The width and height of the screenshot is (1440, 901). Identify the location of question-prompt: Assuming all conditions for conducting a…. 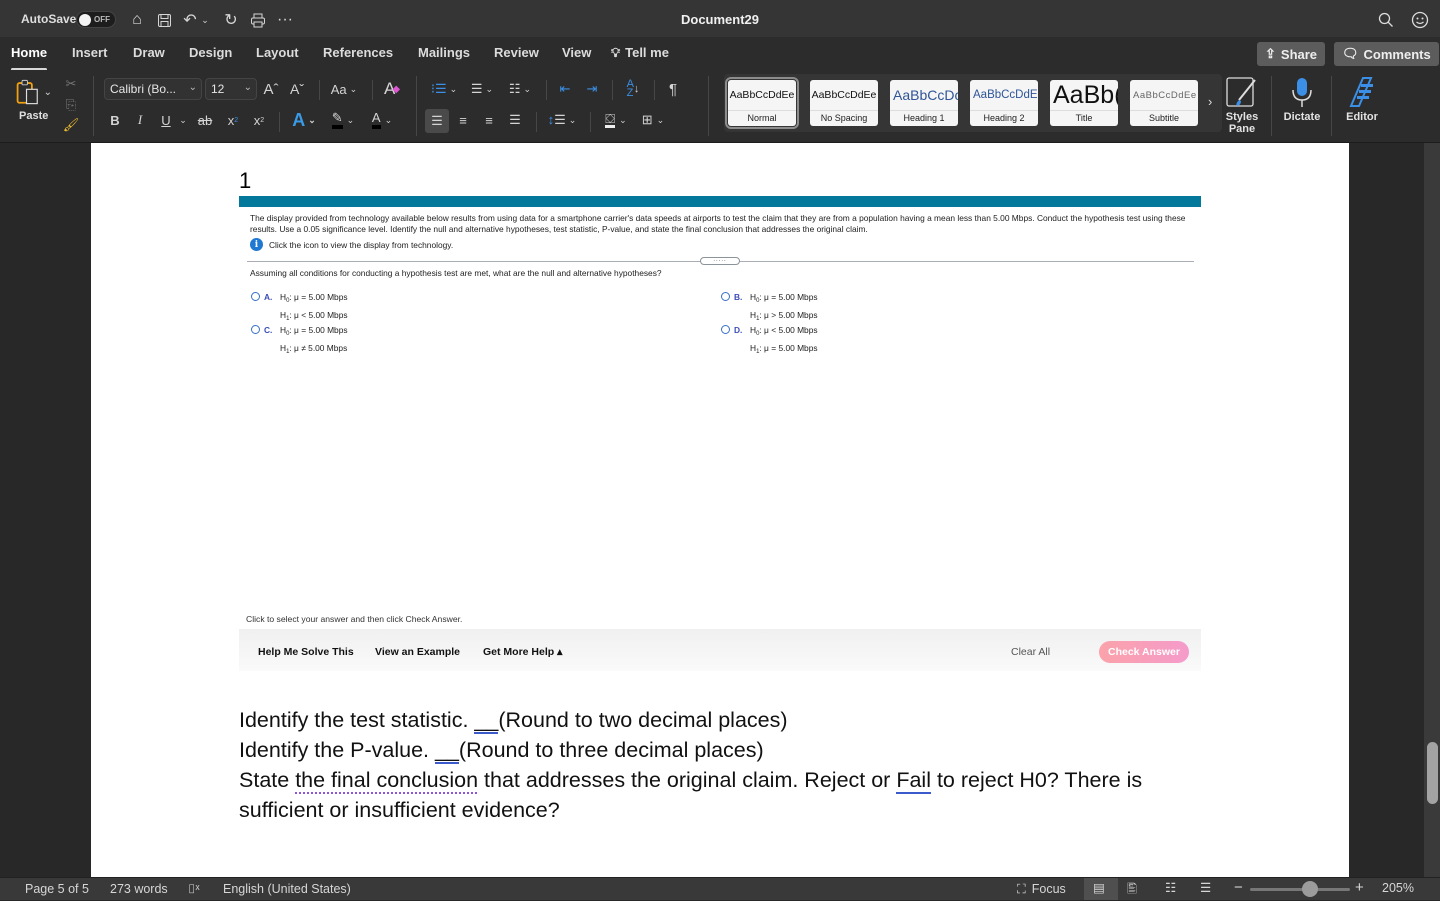
(456, 273).